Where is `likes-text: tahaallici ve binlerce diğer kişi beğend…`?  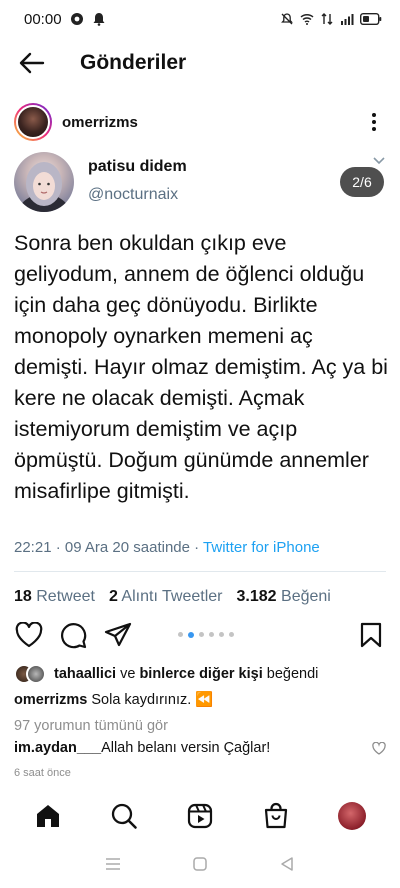 likes-text: tahaallici ve binlerce diğer kişi beğend… is located at coordinates (186, 674).